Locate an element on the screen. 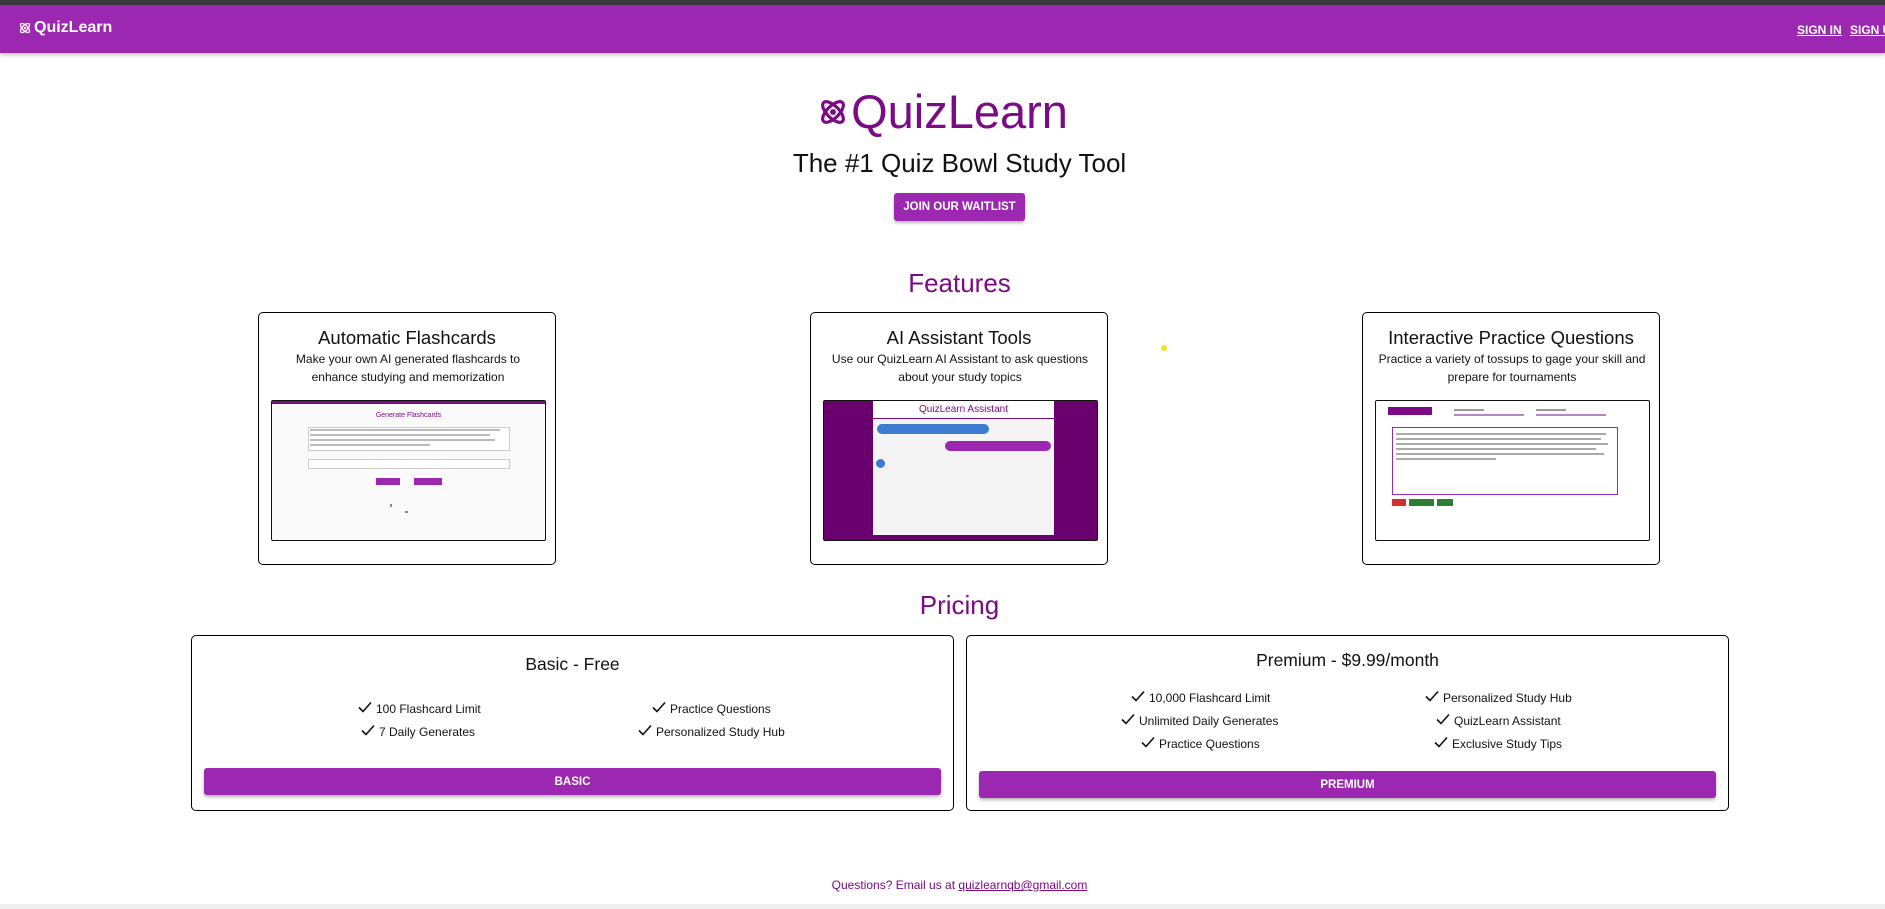 The height and width of the screenshot is (909, 1885). nav-brand-label: QuizLearn is located at coordinates (73, 27).